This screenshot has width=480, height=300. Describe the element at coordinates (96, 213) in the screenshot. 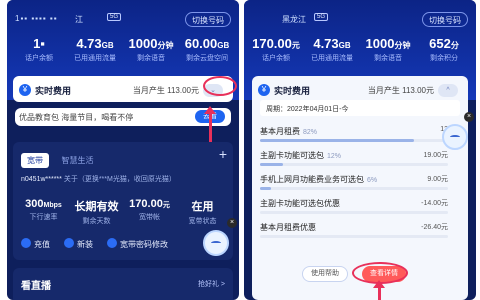

I see `bb-stat-days: 长期有效 剩余天数` at that location.